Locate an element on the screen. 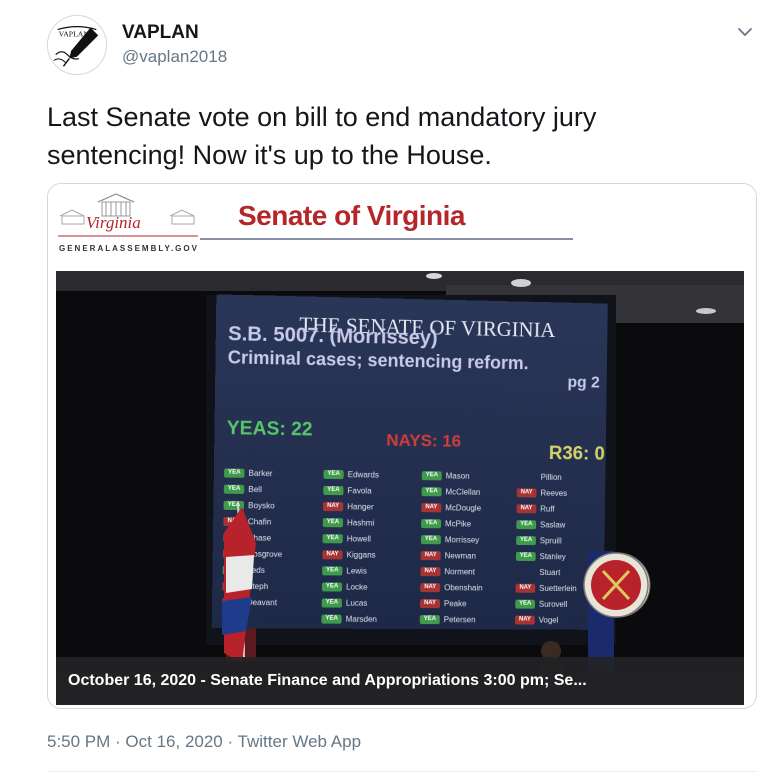 The image size is (771, 775). vote-row: YEA Howell is located at coordinates (371, 538).